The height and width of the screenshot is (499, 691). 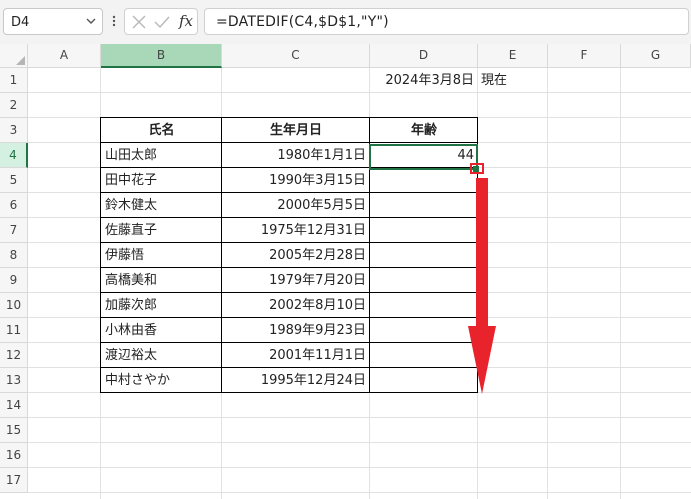 I want to click on insert-function-button: fx, so click(x=186, y=21).